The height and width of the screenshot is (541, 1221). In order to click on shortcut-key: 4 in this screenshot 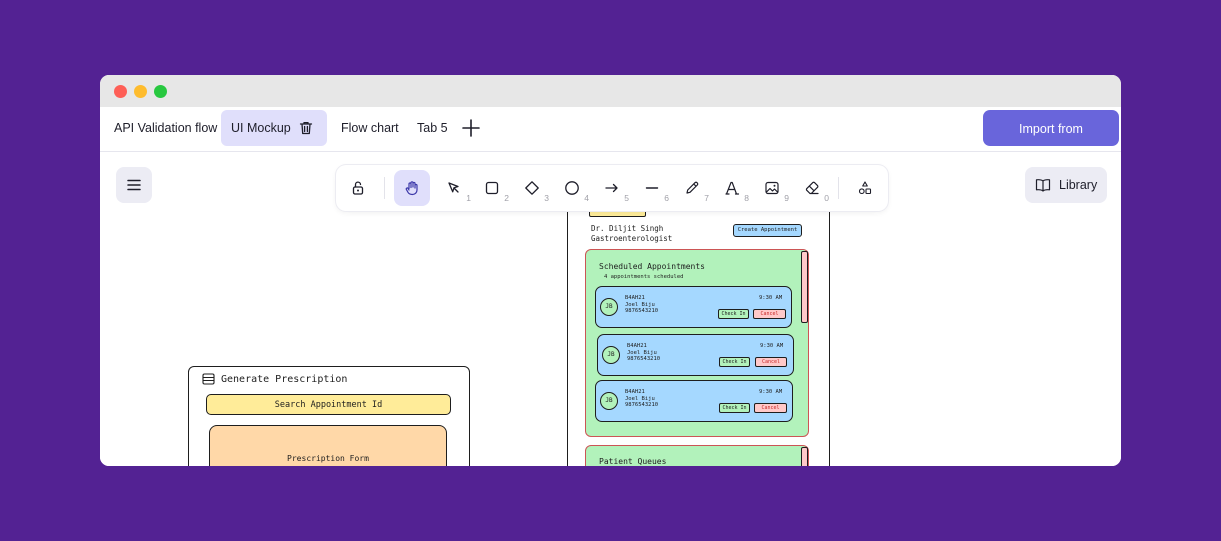, I will do `click(586, 198)`.